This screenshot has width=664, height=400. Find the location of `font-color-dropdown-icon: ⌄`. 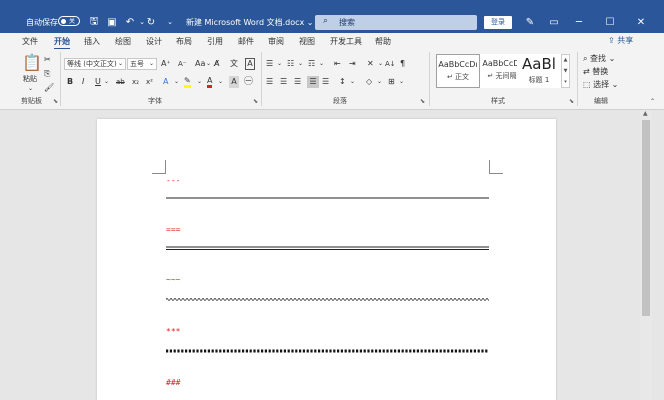

font-color-dropdown-icon: ⌄ is located at coordinates (220, 82).